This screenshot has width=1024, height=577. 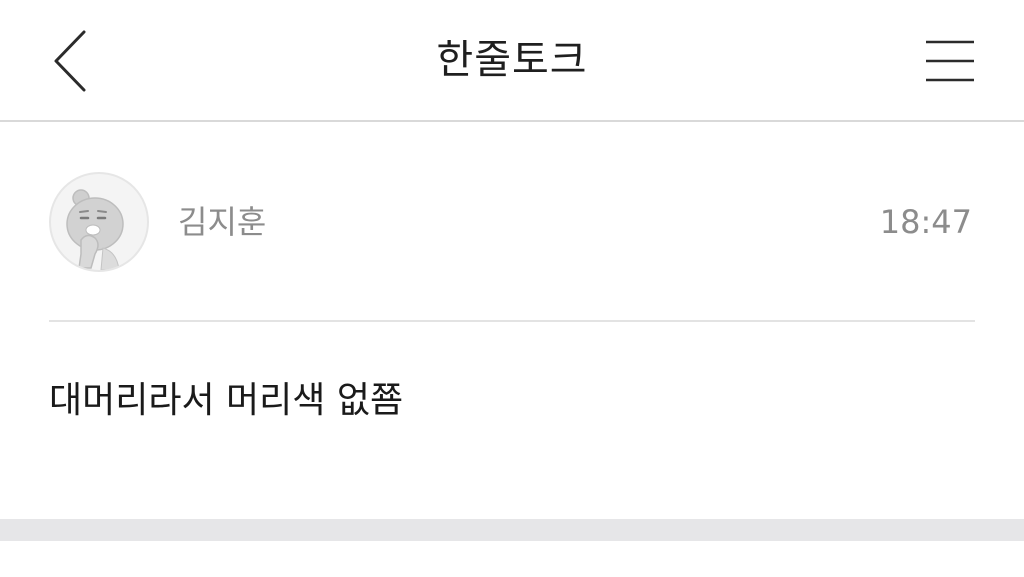 What do you see at coordinates (512, 321) in the screenshot?
I see `divider` at bounding box center [512, 321].